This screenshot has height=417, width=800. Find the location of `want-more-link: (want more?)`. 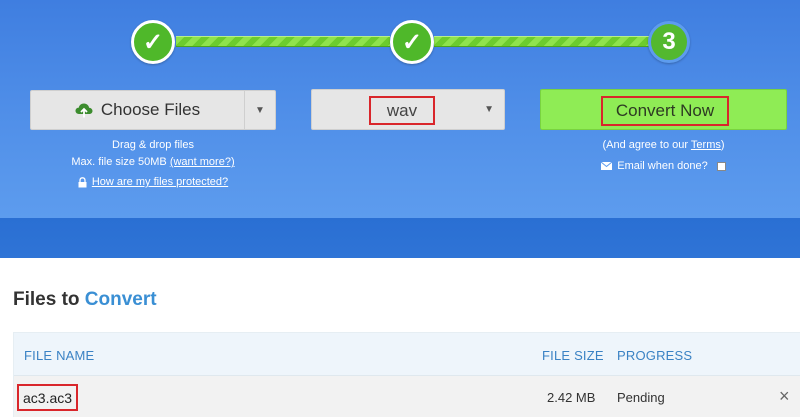

want-more-link: (want more?) is located at coordinates (202, 162).